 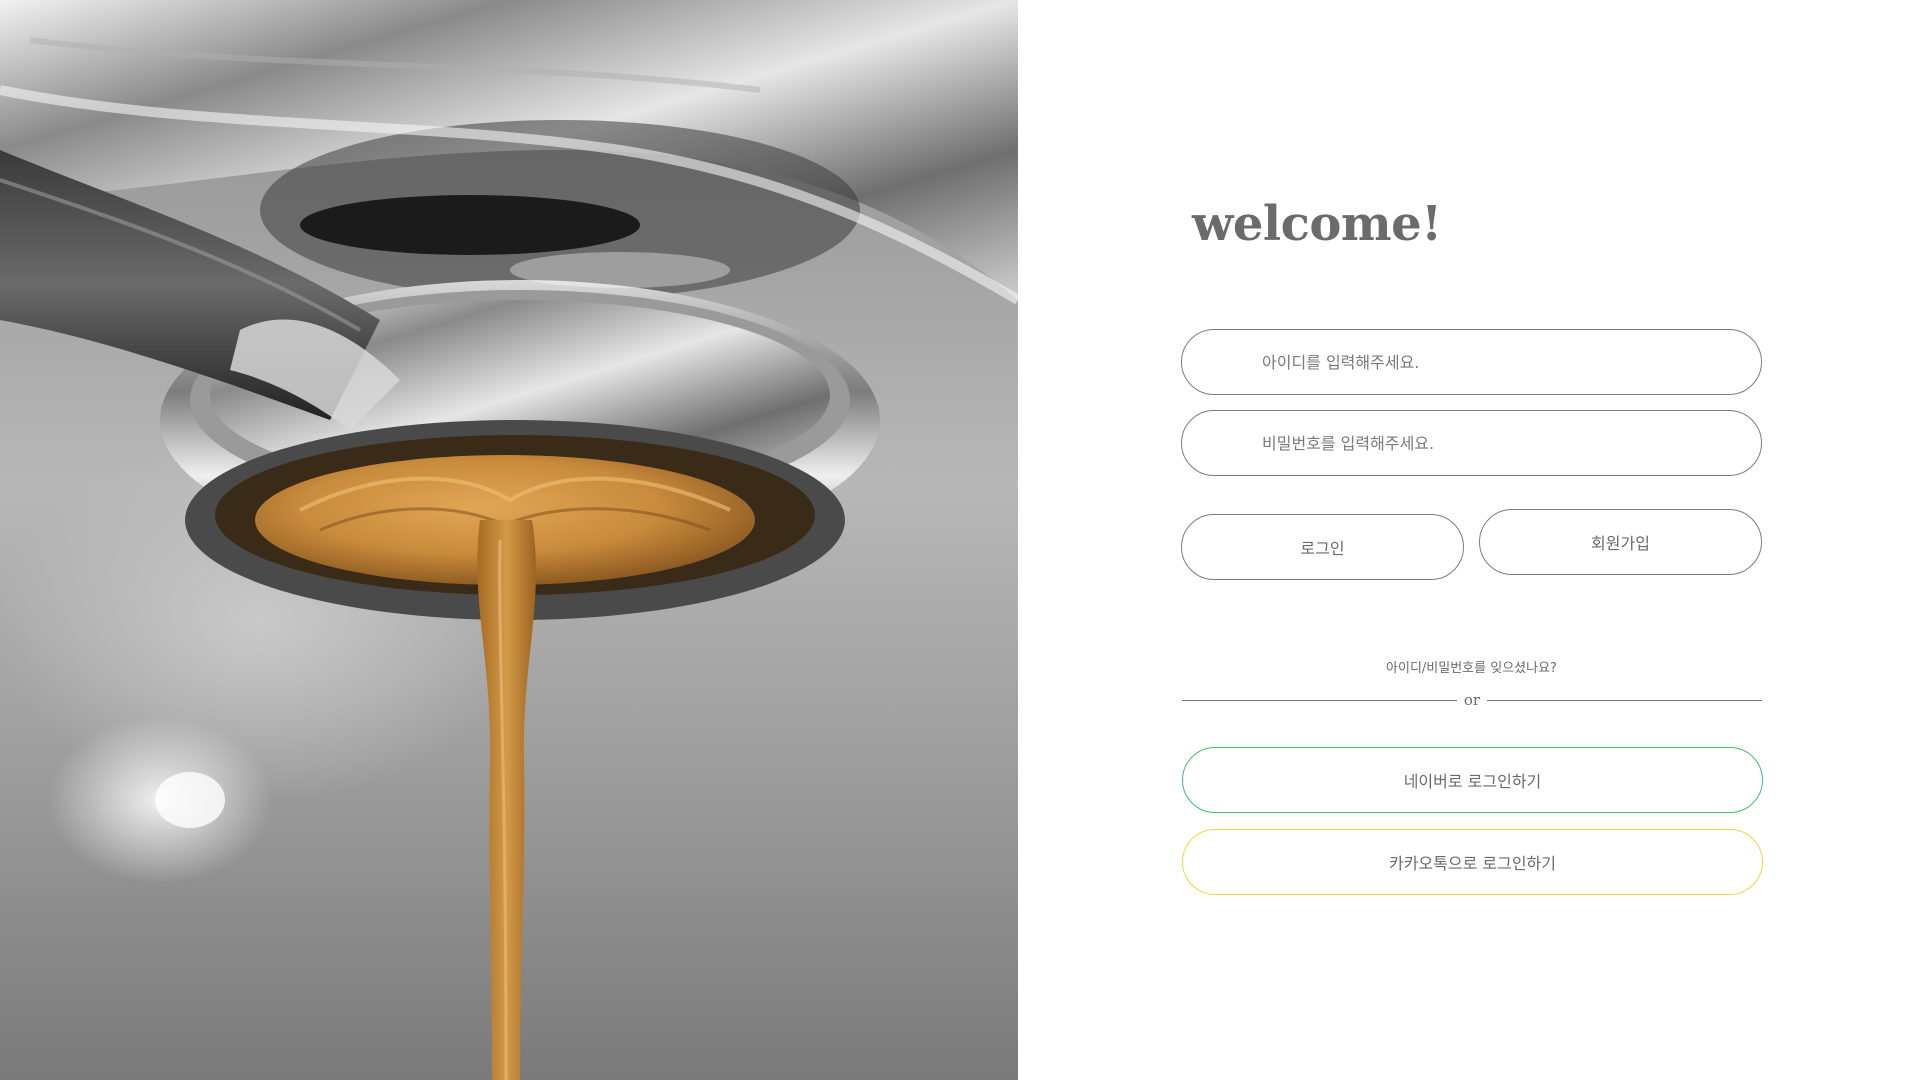 I want to click on id-input, so click(x=1471, y=362).